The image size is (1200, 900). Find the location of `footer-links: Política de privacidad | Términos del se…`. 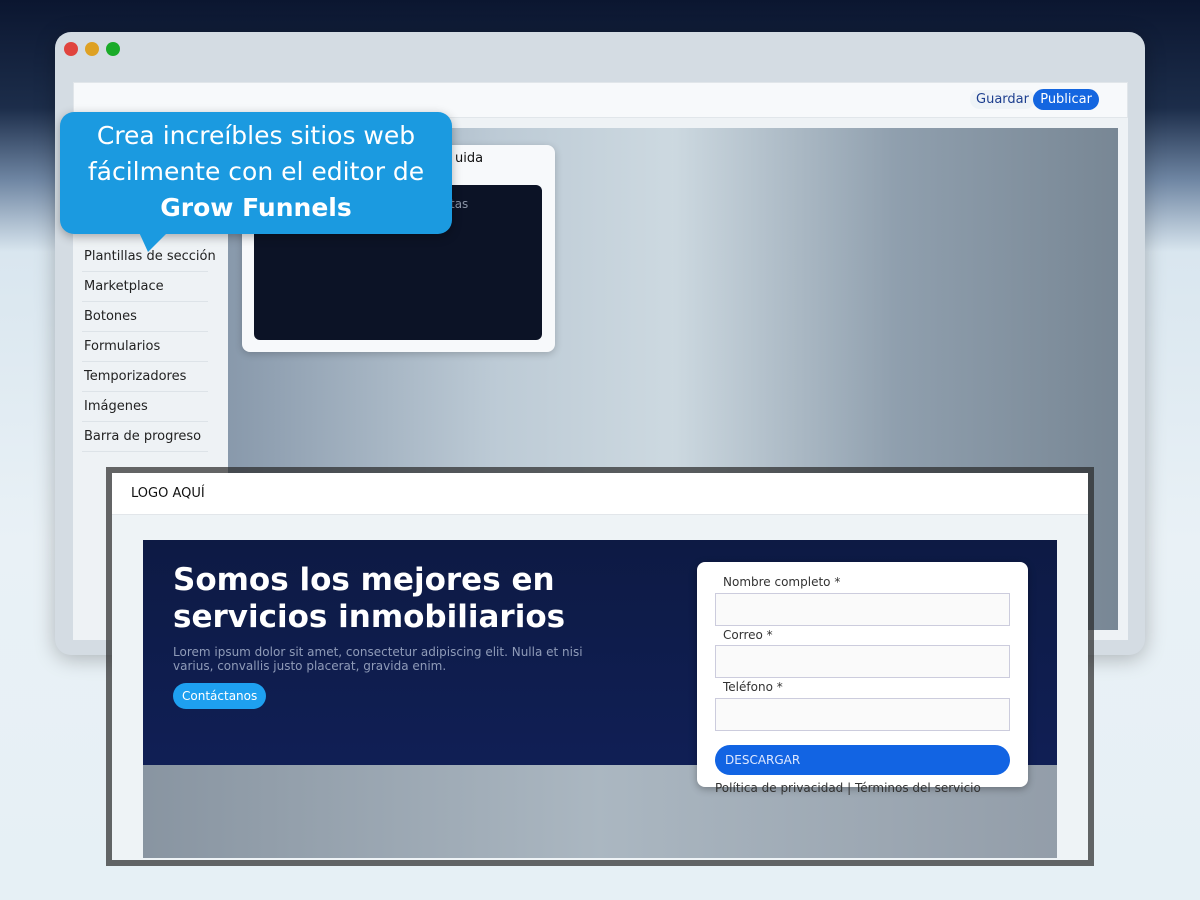

footer-links: Política de privacidad | Términos del se… is located at coordinates (848, 788).